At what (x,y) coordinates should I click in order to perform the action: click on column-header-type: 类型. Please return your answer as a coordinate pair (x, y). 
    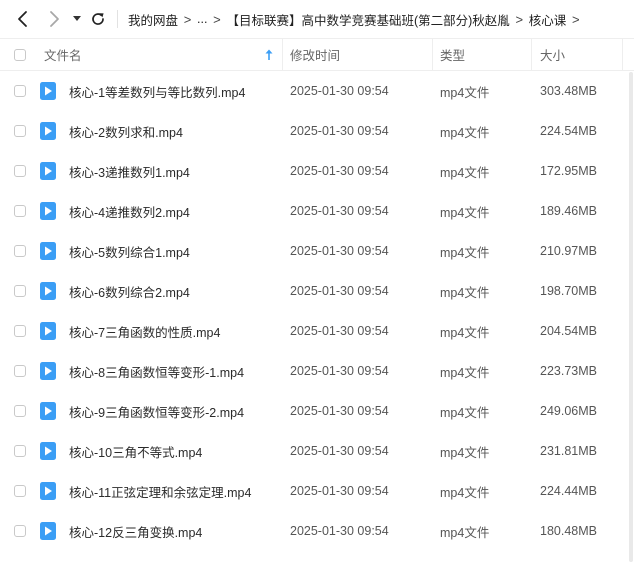
    Looking at the image, I should click on (452, 54).